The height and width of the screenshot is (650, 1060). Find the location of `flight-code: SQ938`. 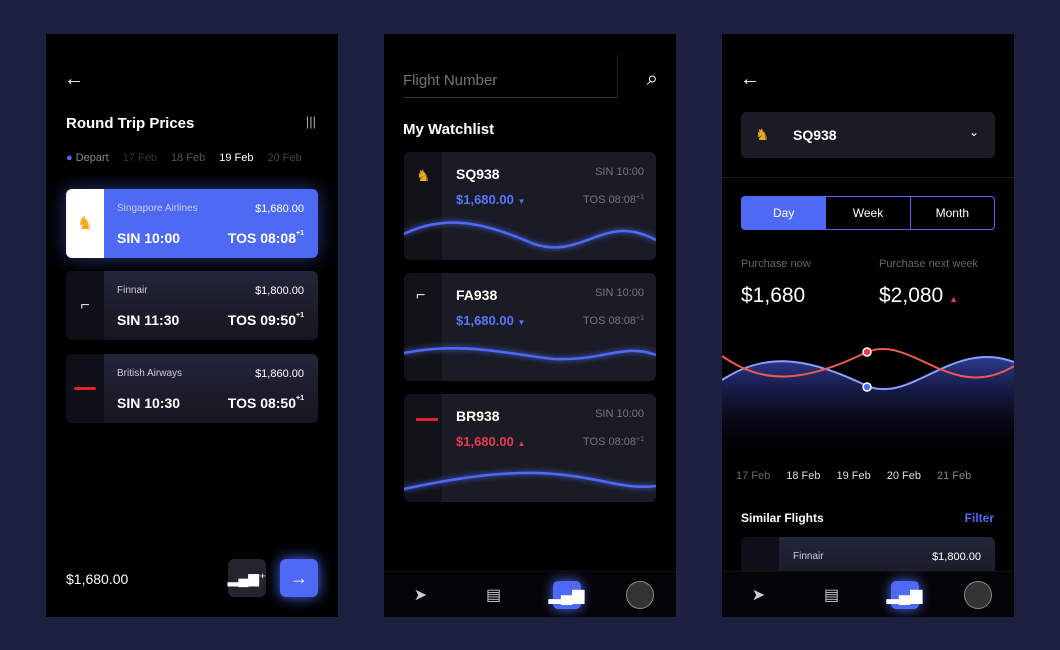

flight-code: SQ938 is located at coordinates (478, 174).